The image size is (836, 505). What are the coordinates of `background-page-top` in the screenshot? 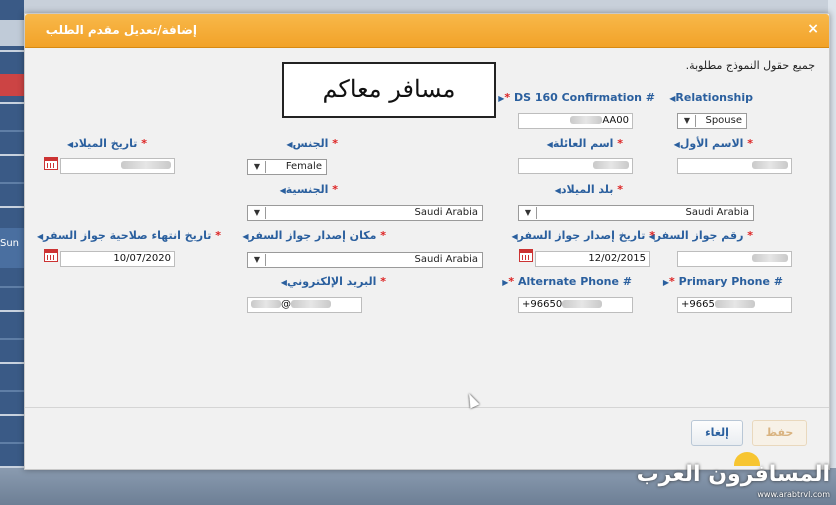 It's located at (418, 7).